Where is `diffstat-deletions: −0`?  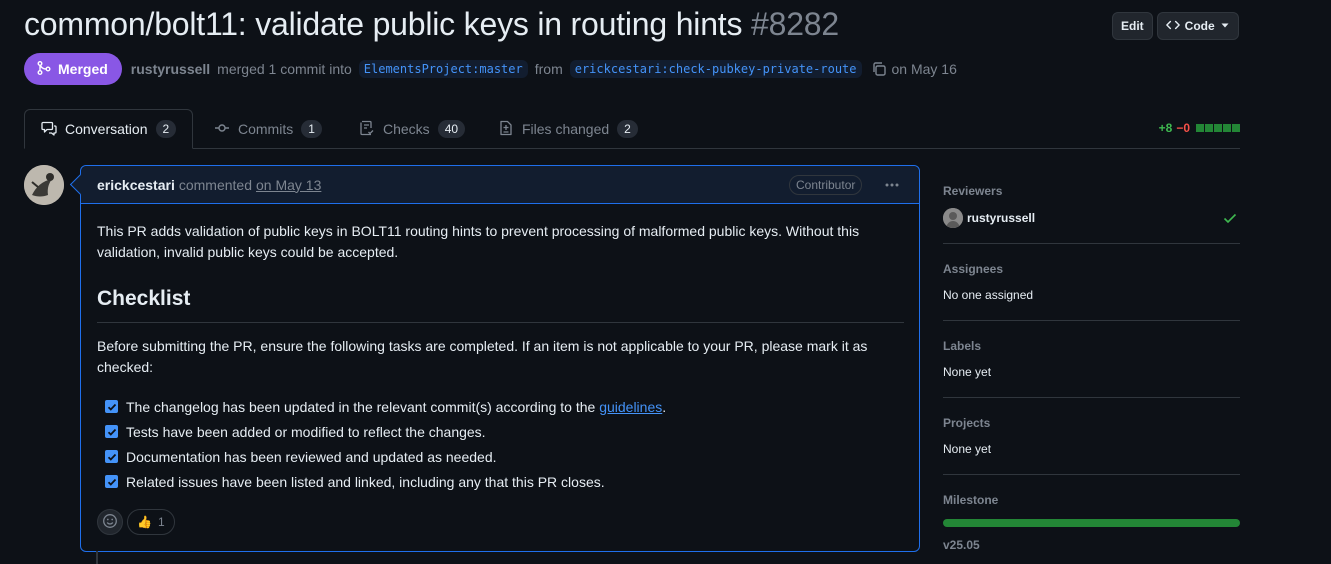 diffstat-deletions: −0 is located at coordinates (1183, 128).